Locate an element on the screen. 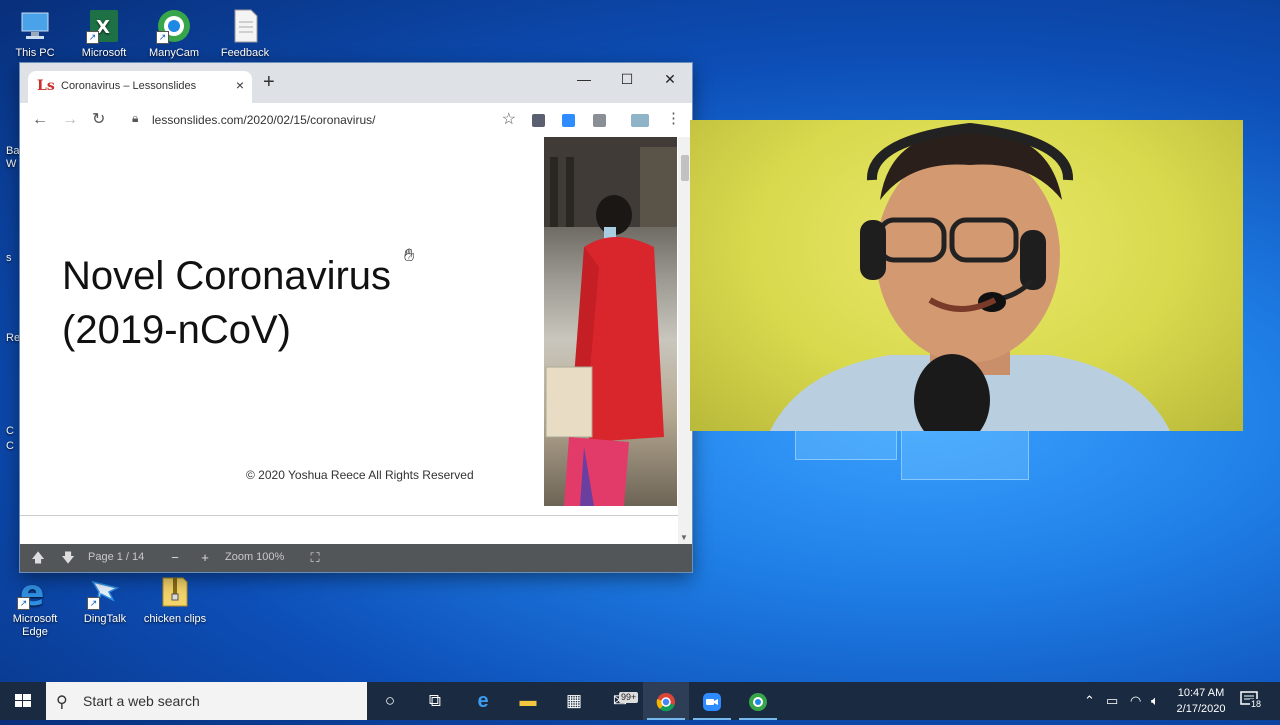 This screenshot has width=1280, height=725. clock-time: 10:47 AM is located at coordinates (1201, 693).